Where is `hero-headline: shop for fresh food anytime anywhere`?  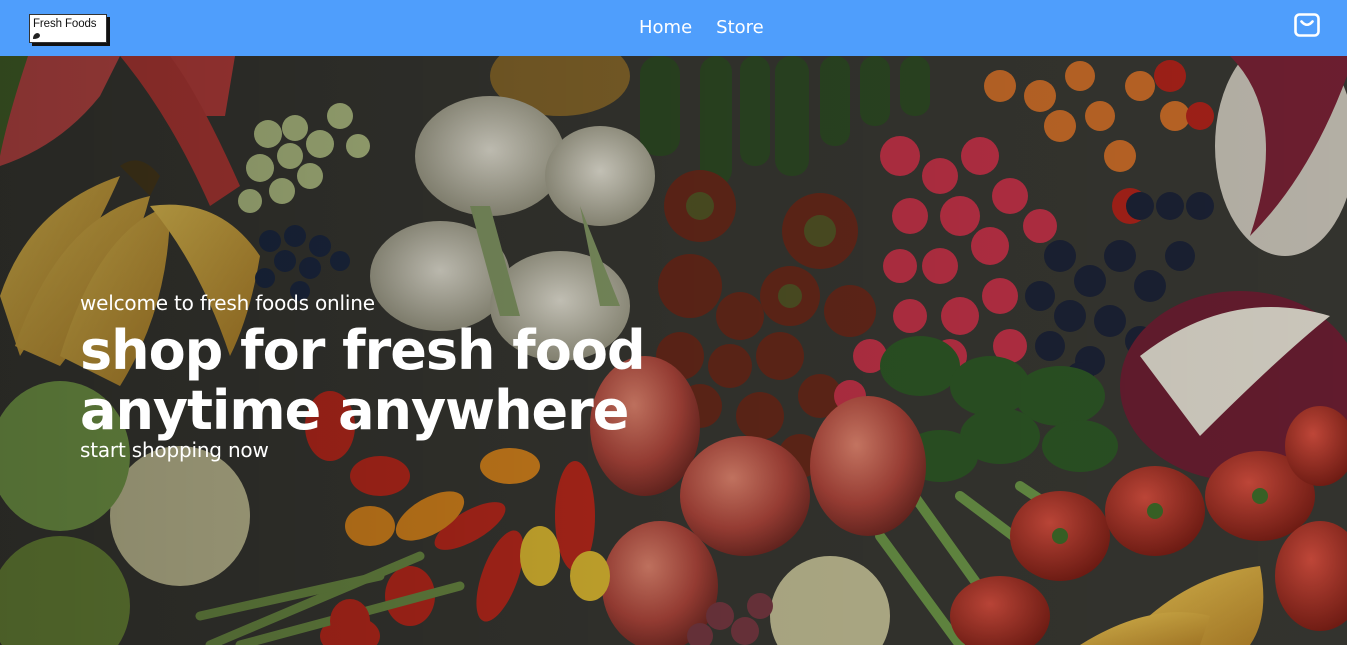
hero-headline: shop for fresh food anytime anywhere is located at coordinates (420, 381).